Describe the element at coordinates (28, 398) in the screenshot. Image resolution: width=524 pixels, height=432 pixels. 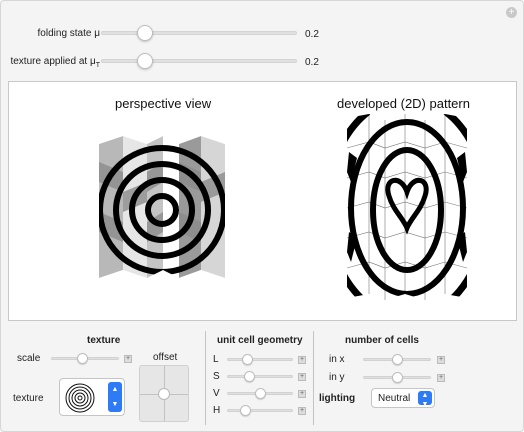
I see `texture-label: texture` at that location.